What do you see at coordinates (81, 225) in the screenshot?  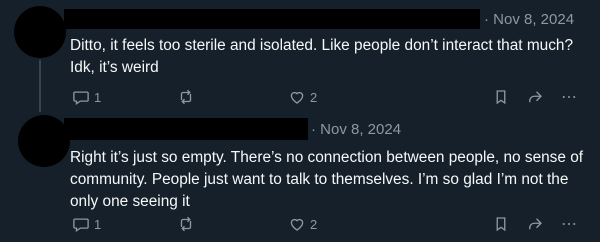 I see `reply-icon` at bounding box center [81, 225].